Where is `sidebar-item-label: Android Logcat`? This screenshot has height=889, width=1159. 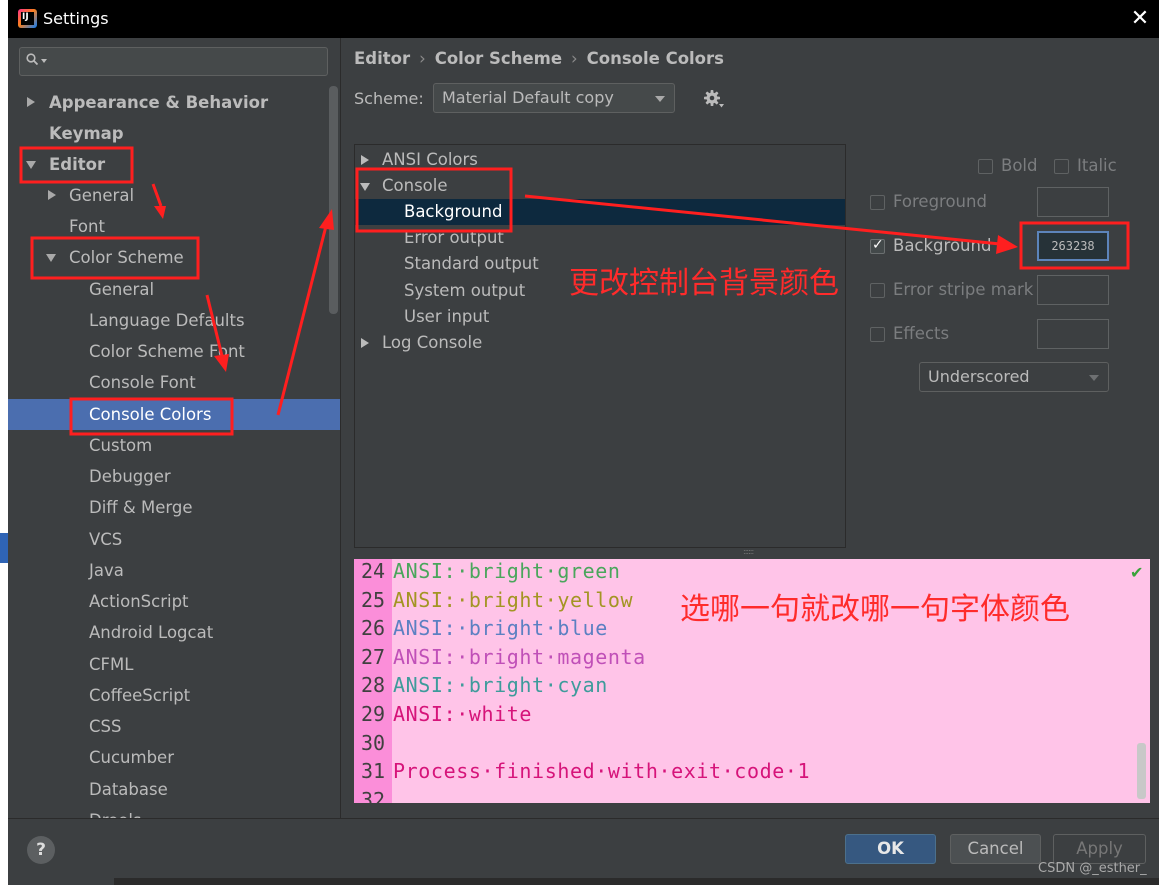
sidebar-item-label: Android Logcat is located at coordinates (151, 632).